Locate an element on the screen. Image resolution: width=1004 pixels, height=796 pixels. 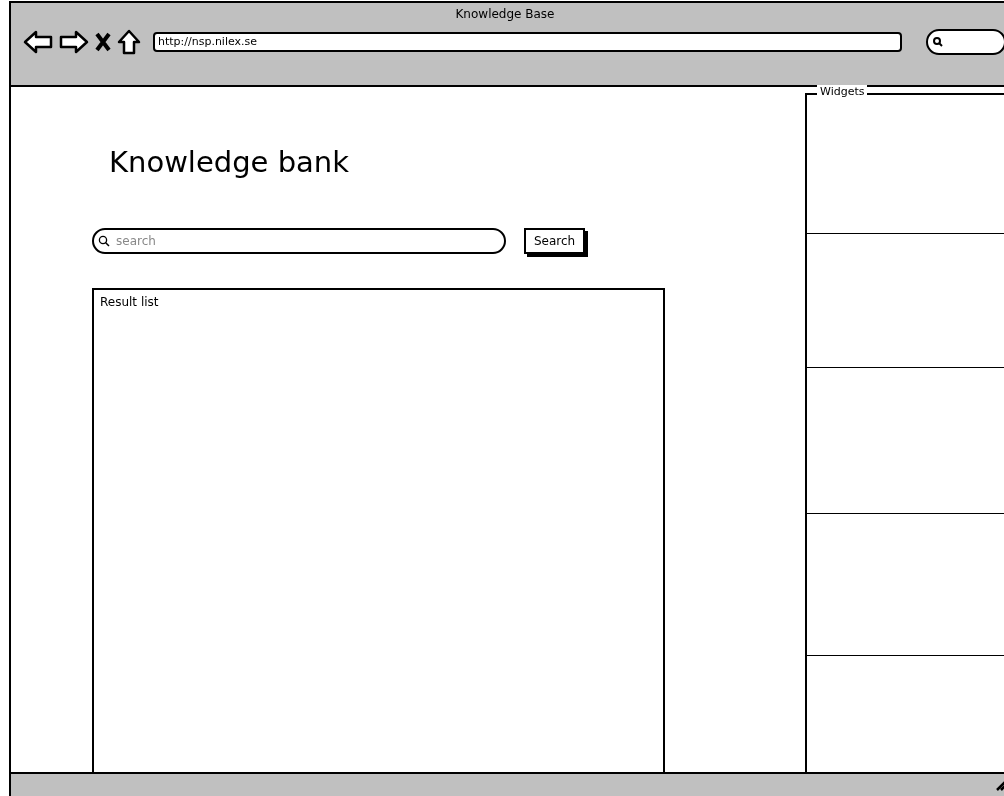
result-list-label: Result list is located at coordinates (130, 302).